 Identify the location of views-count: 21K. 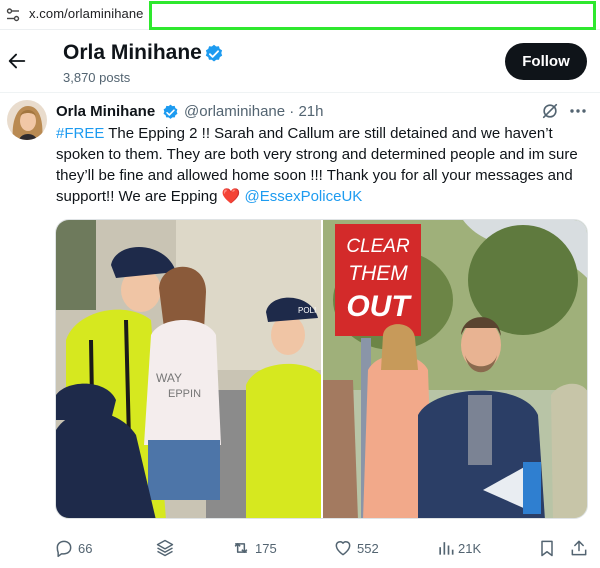
(470, 548).